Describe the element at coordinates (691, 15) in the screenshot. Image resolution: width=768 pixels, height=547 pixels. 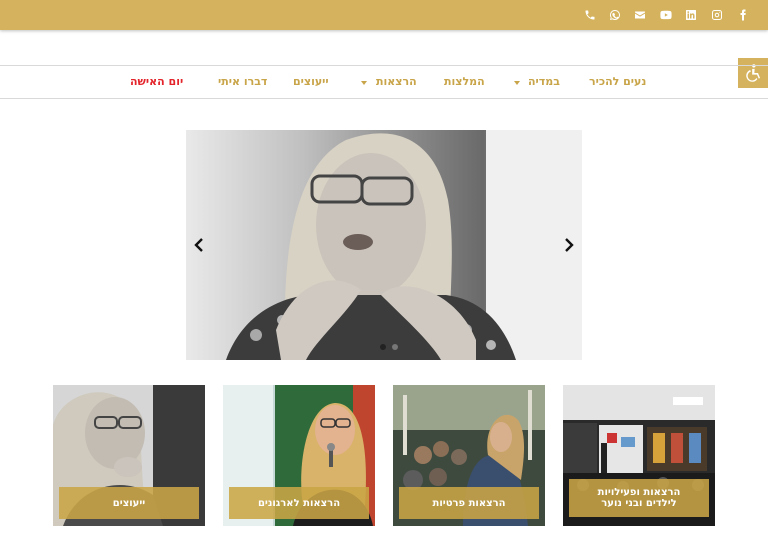
I see `linkedin-icon` at that location.